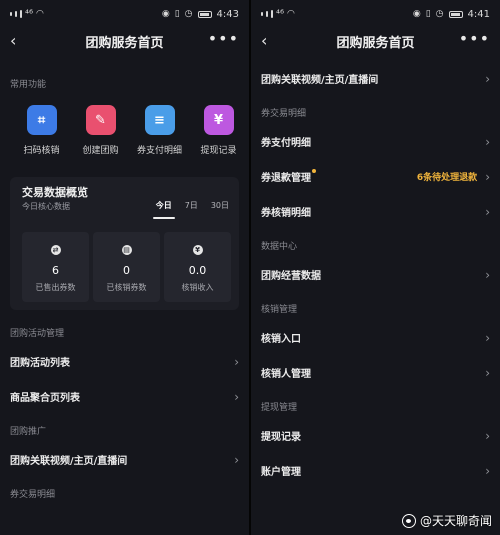 The height and width of the screenshot is (535, 500). What do you see at coordinates (375, 211) in the screenshot?
I see `list-item-redeem-details: 券核销明细 ›` at bounding box center [375, 211].